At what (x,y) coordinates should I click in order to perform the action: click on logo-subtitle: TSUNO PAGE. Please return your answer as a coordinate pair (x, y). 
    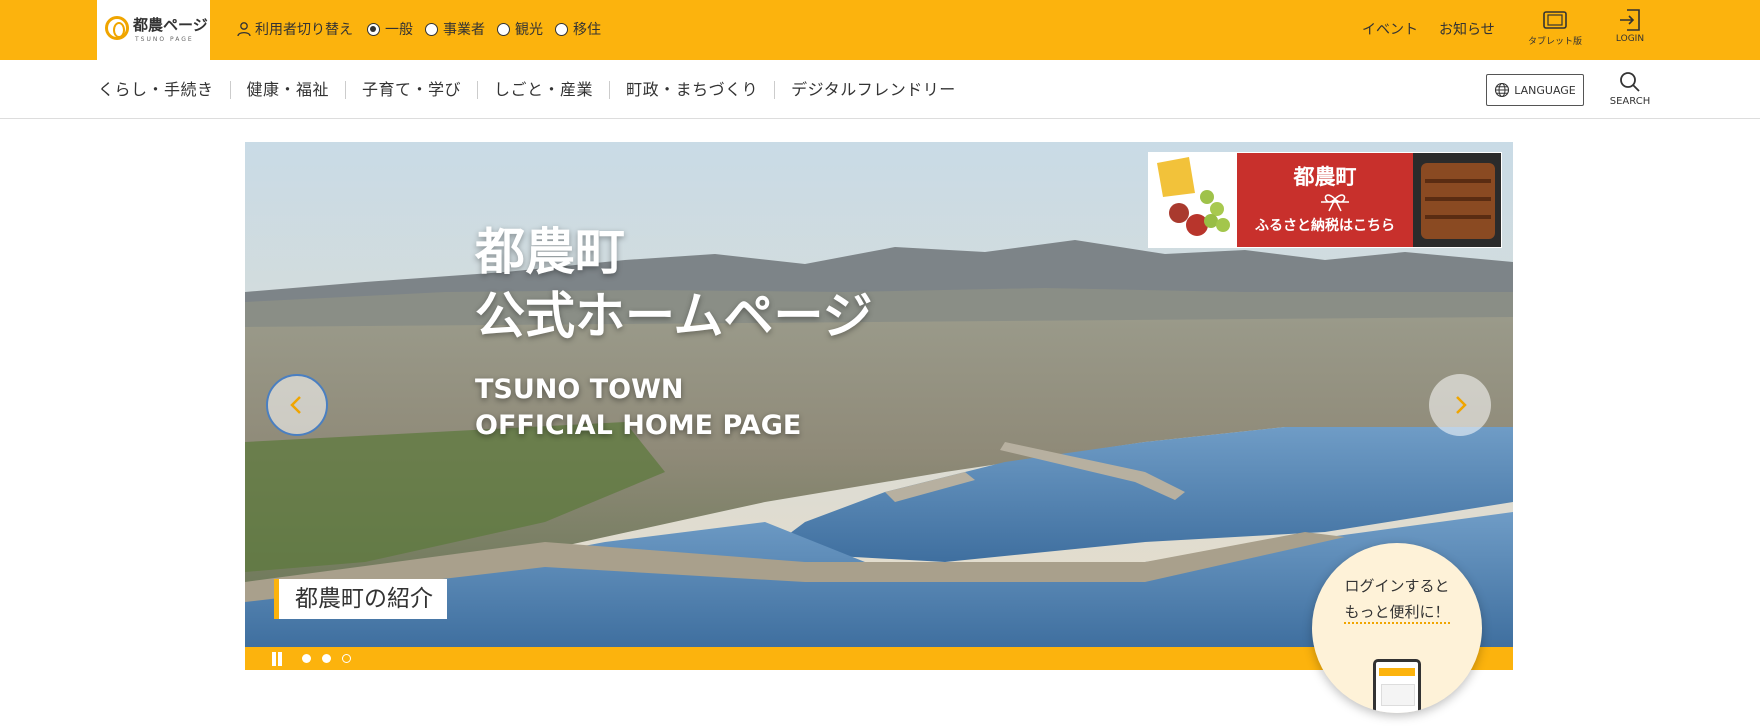
    Looking at the image, I should click on (164, 39).